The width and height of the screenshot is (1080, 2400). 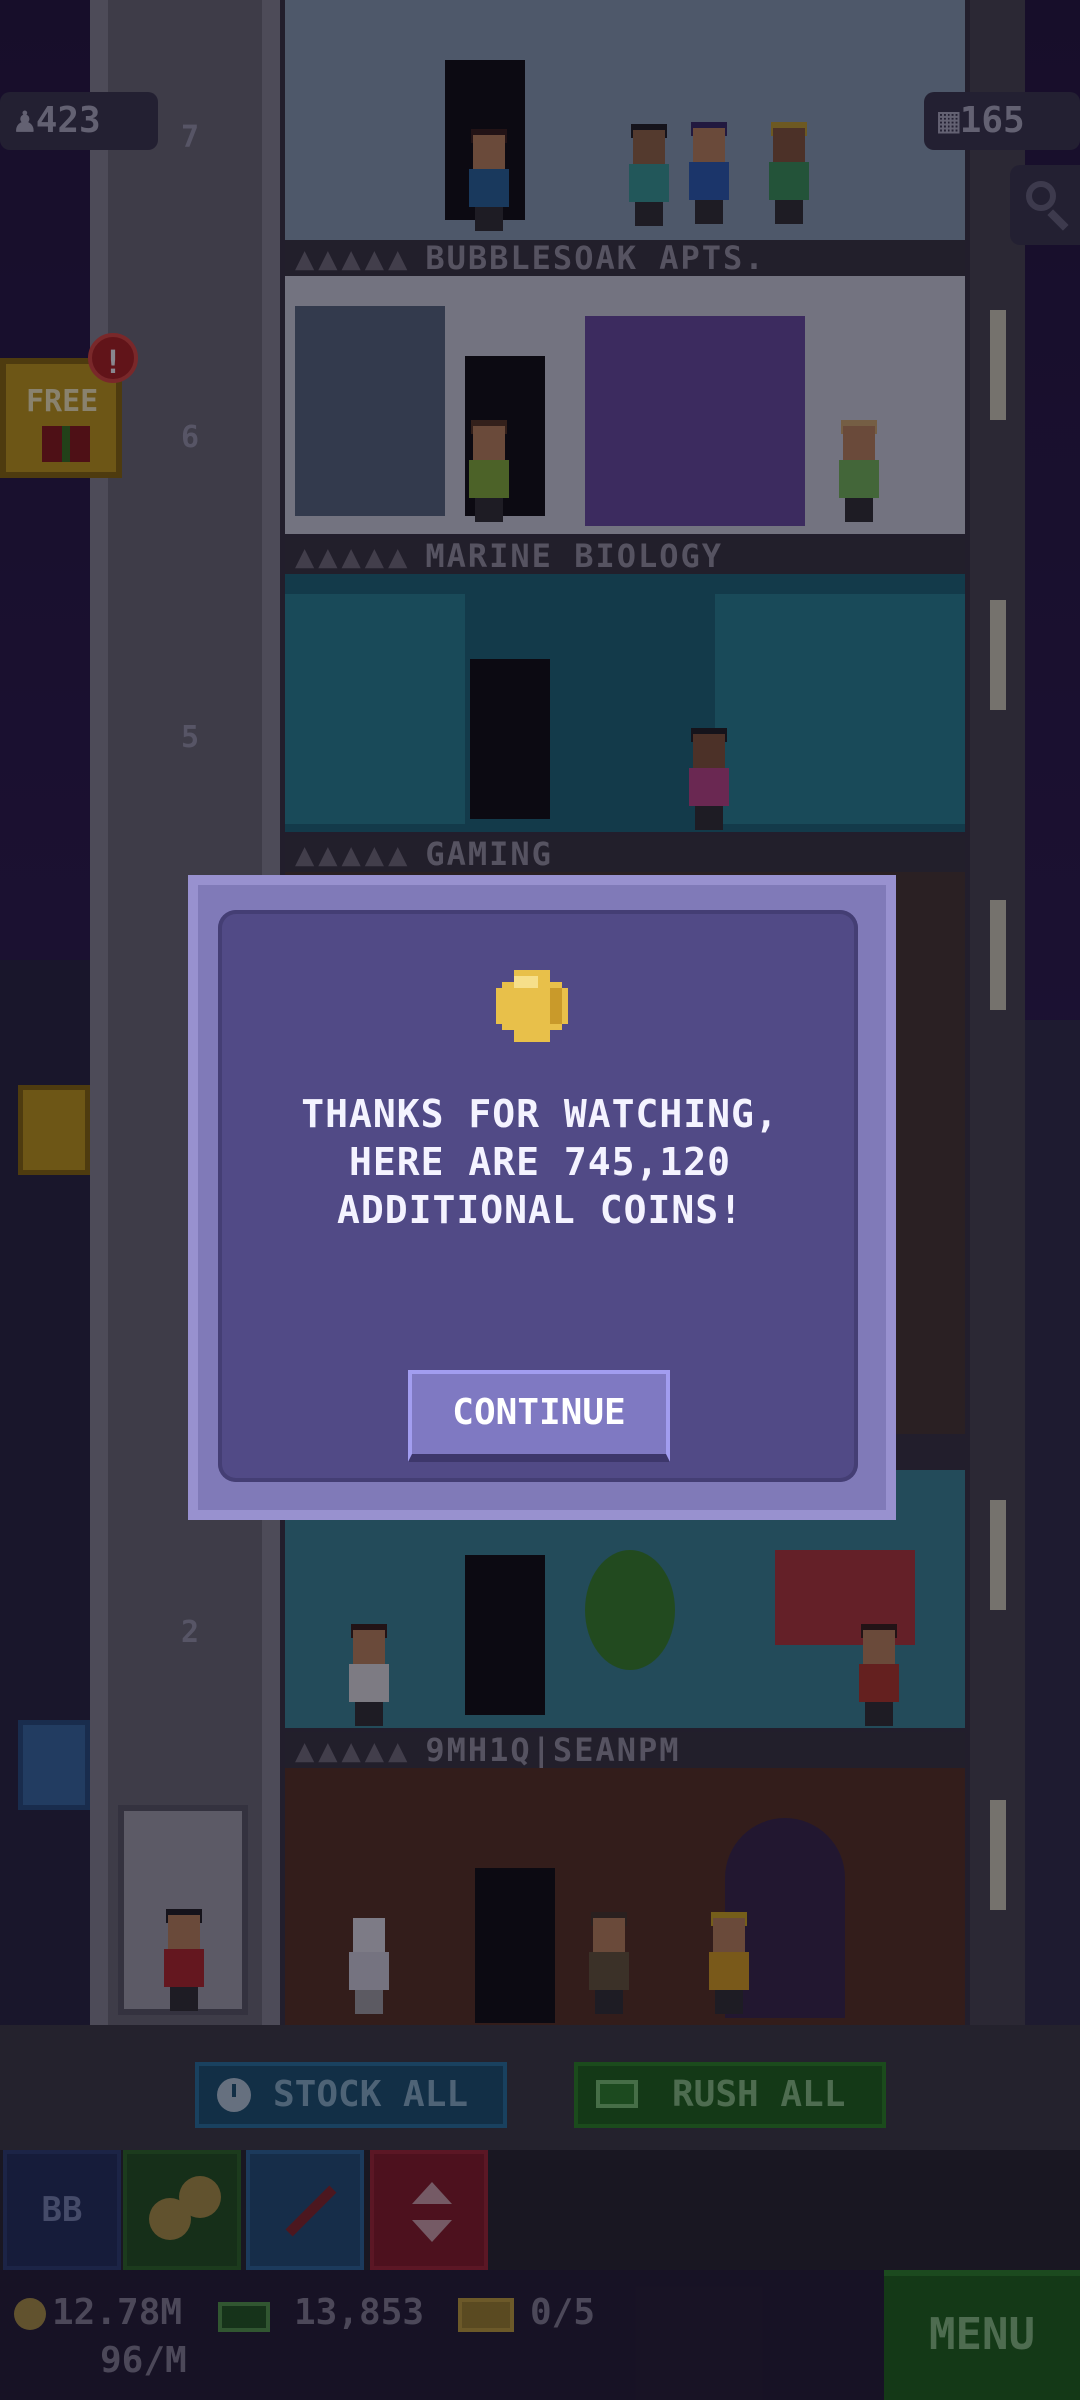 What do you see at coordinates (532, 1006) in the screenshot?
I see `coin-icon` at bounding box center [532, 1006].